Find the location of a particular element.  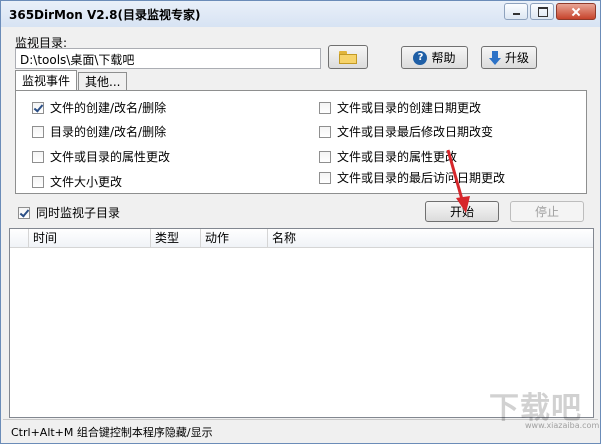

event-checkbox-dir-create: 目录的创建/改名/删除 is located at coordinates (99, 131).